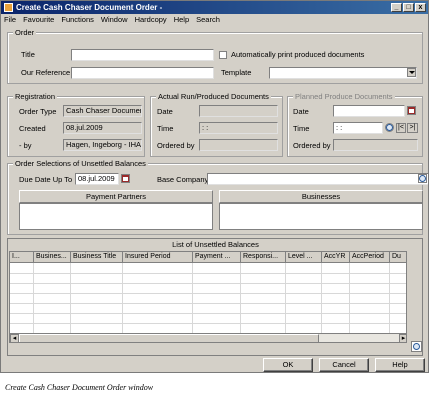  Describe the element at coordinates (97, 257) in the screenshot. I see `column-header: Business Title` at that location.